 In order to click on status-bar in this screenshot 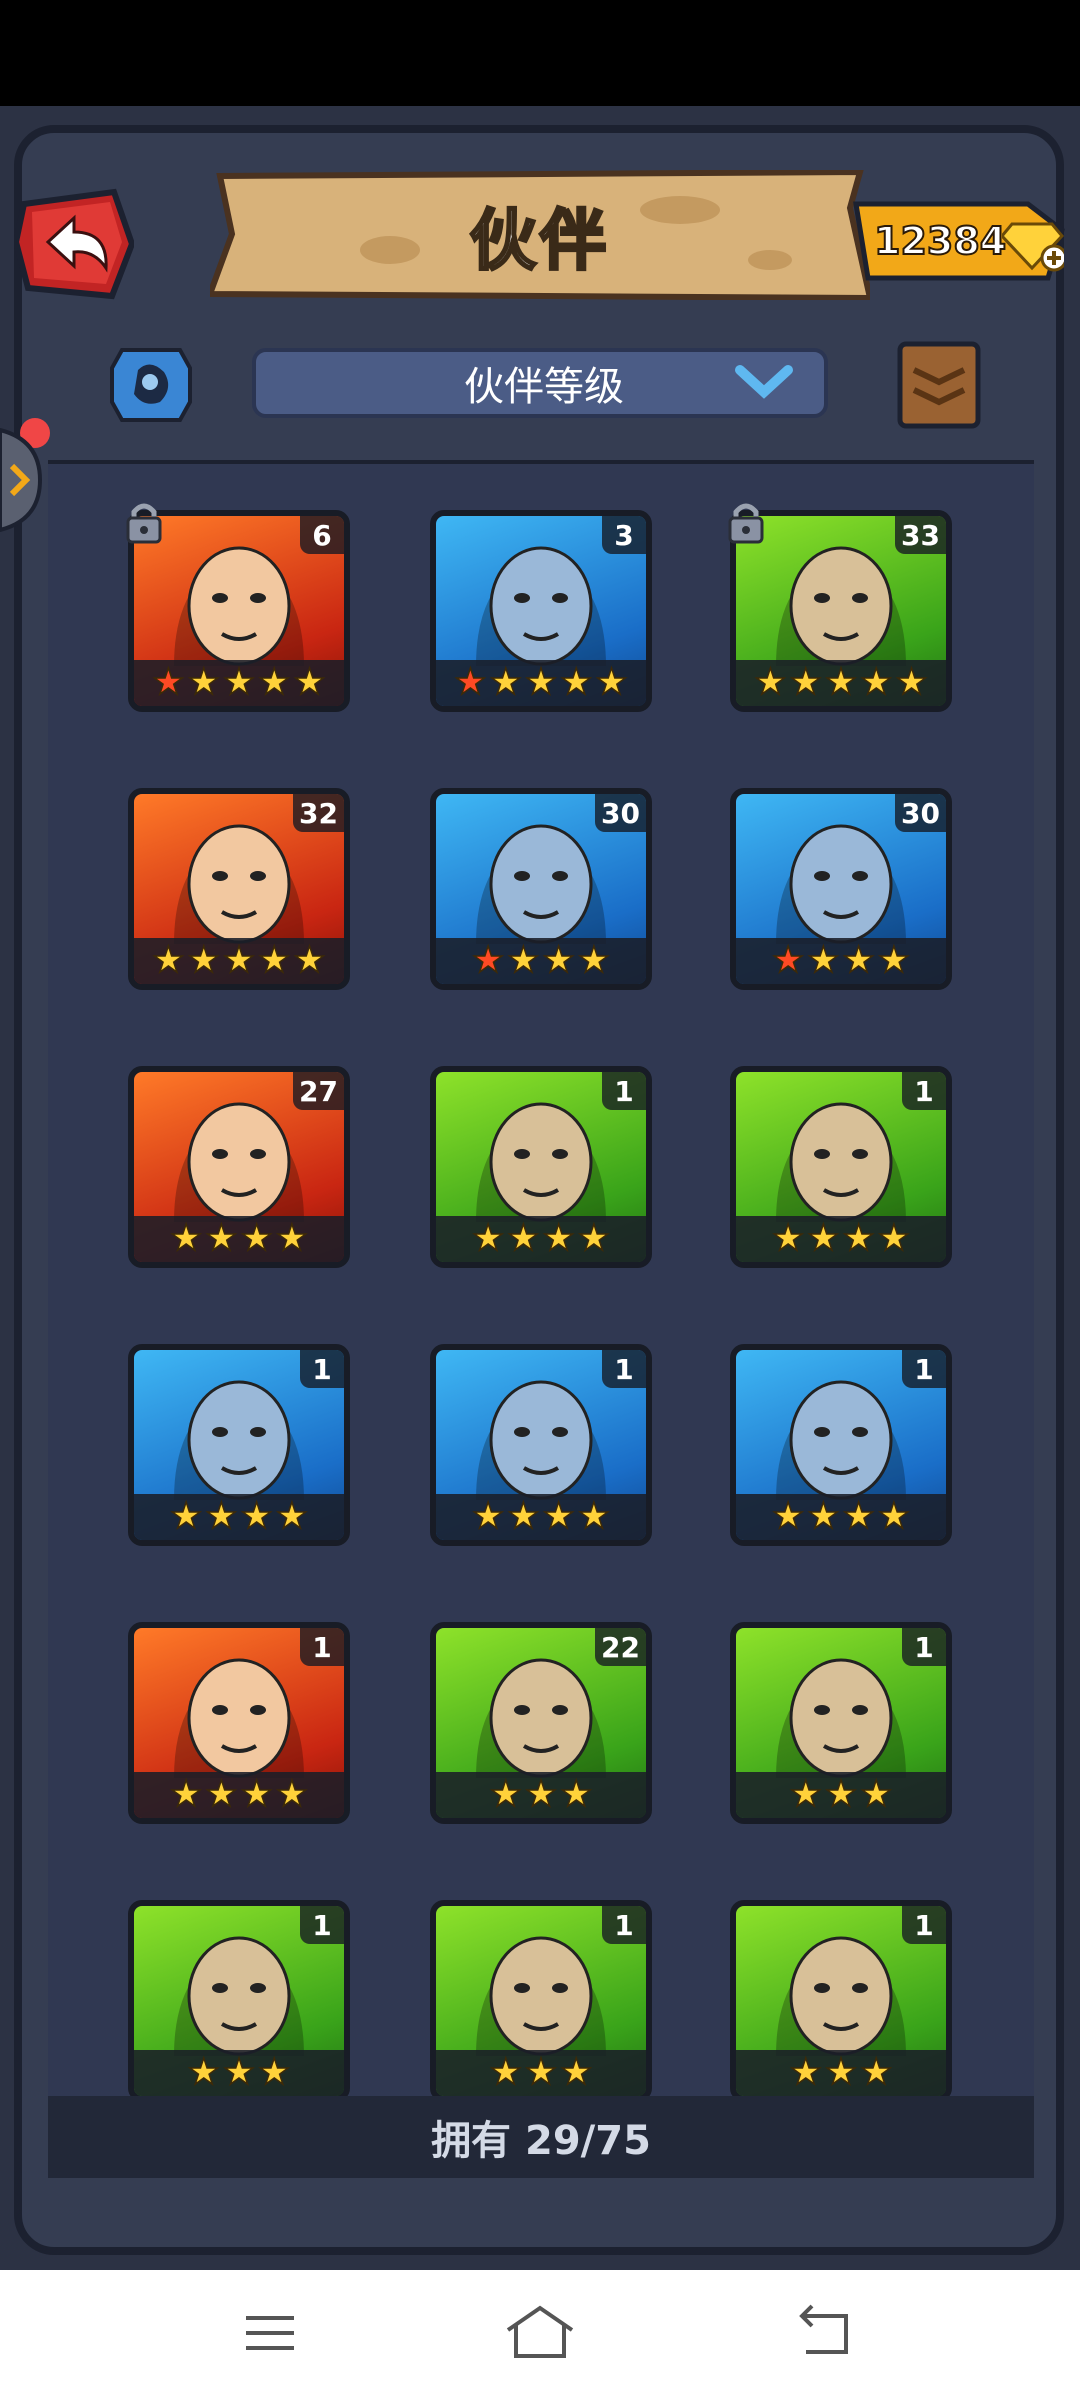, I will do `click(540, 53)`.